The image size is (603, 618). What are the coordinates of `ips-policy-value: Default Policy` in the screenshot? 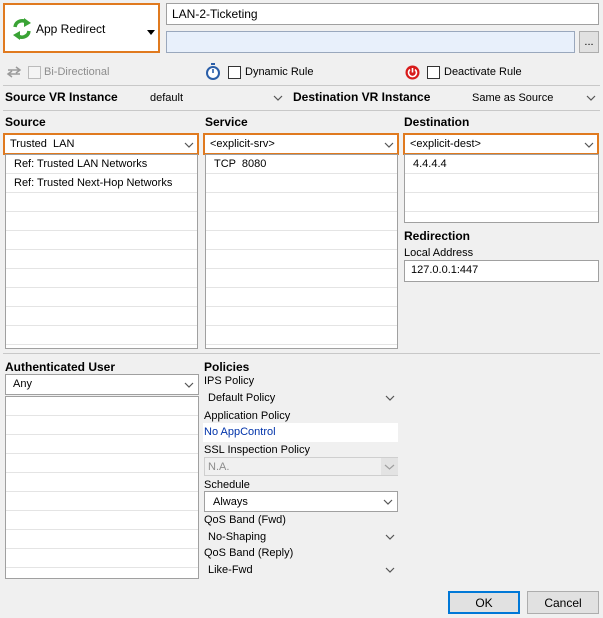 It's located at (242, 398).